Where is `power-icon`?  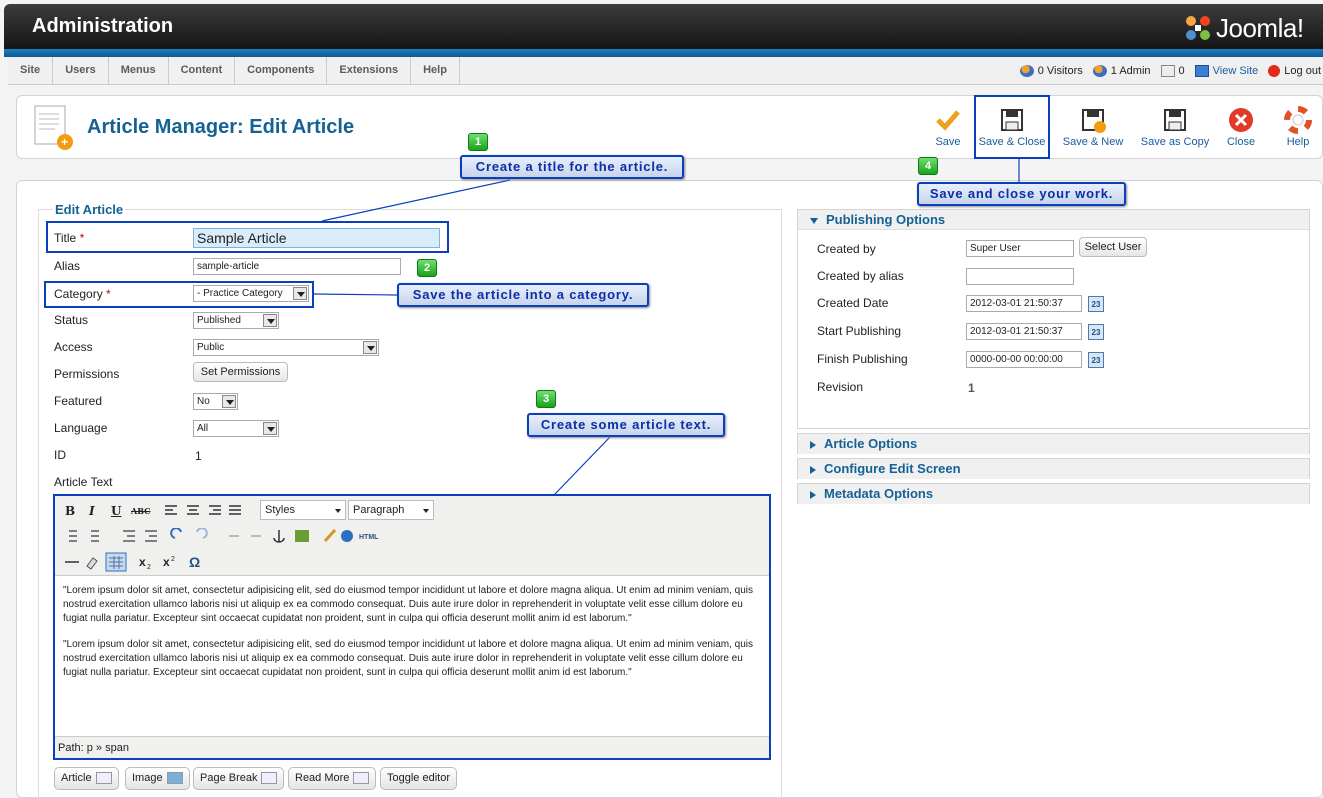 power-icon is located at coordinates (1274, 71).